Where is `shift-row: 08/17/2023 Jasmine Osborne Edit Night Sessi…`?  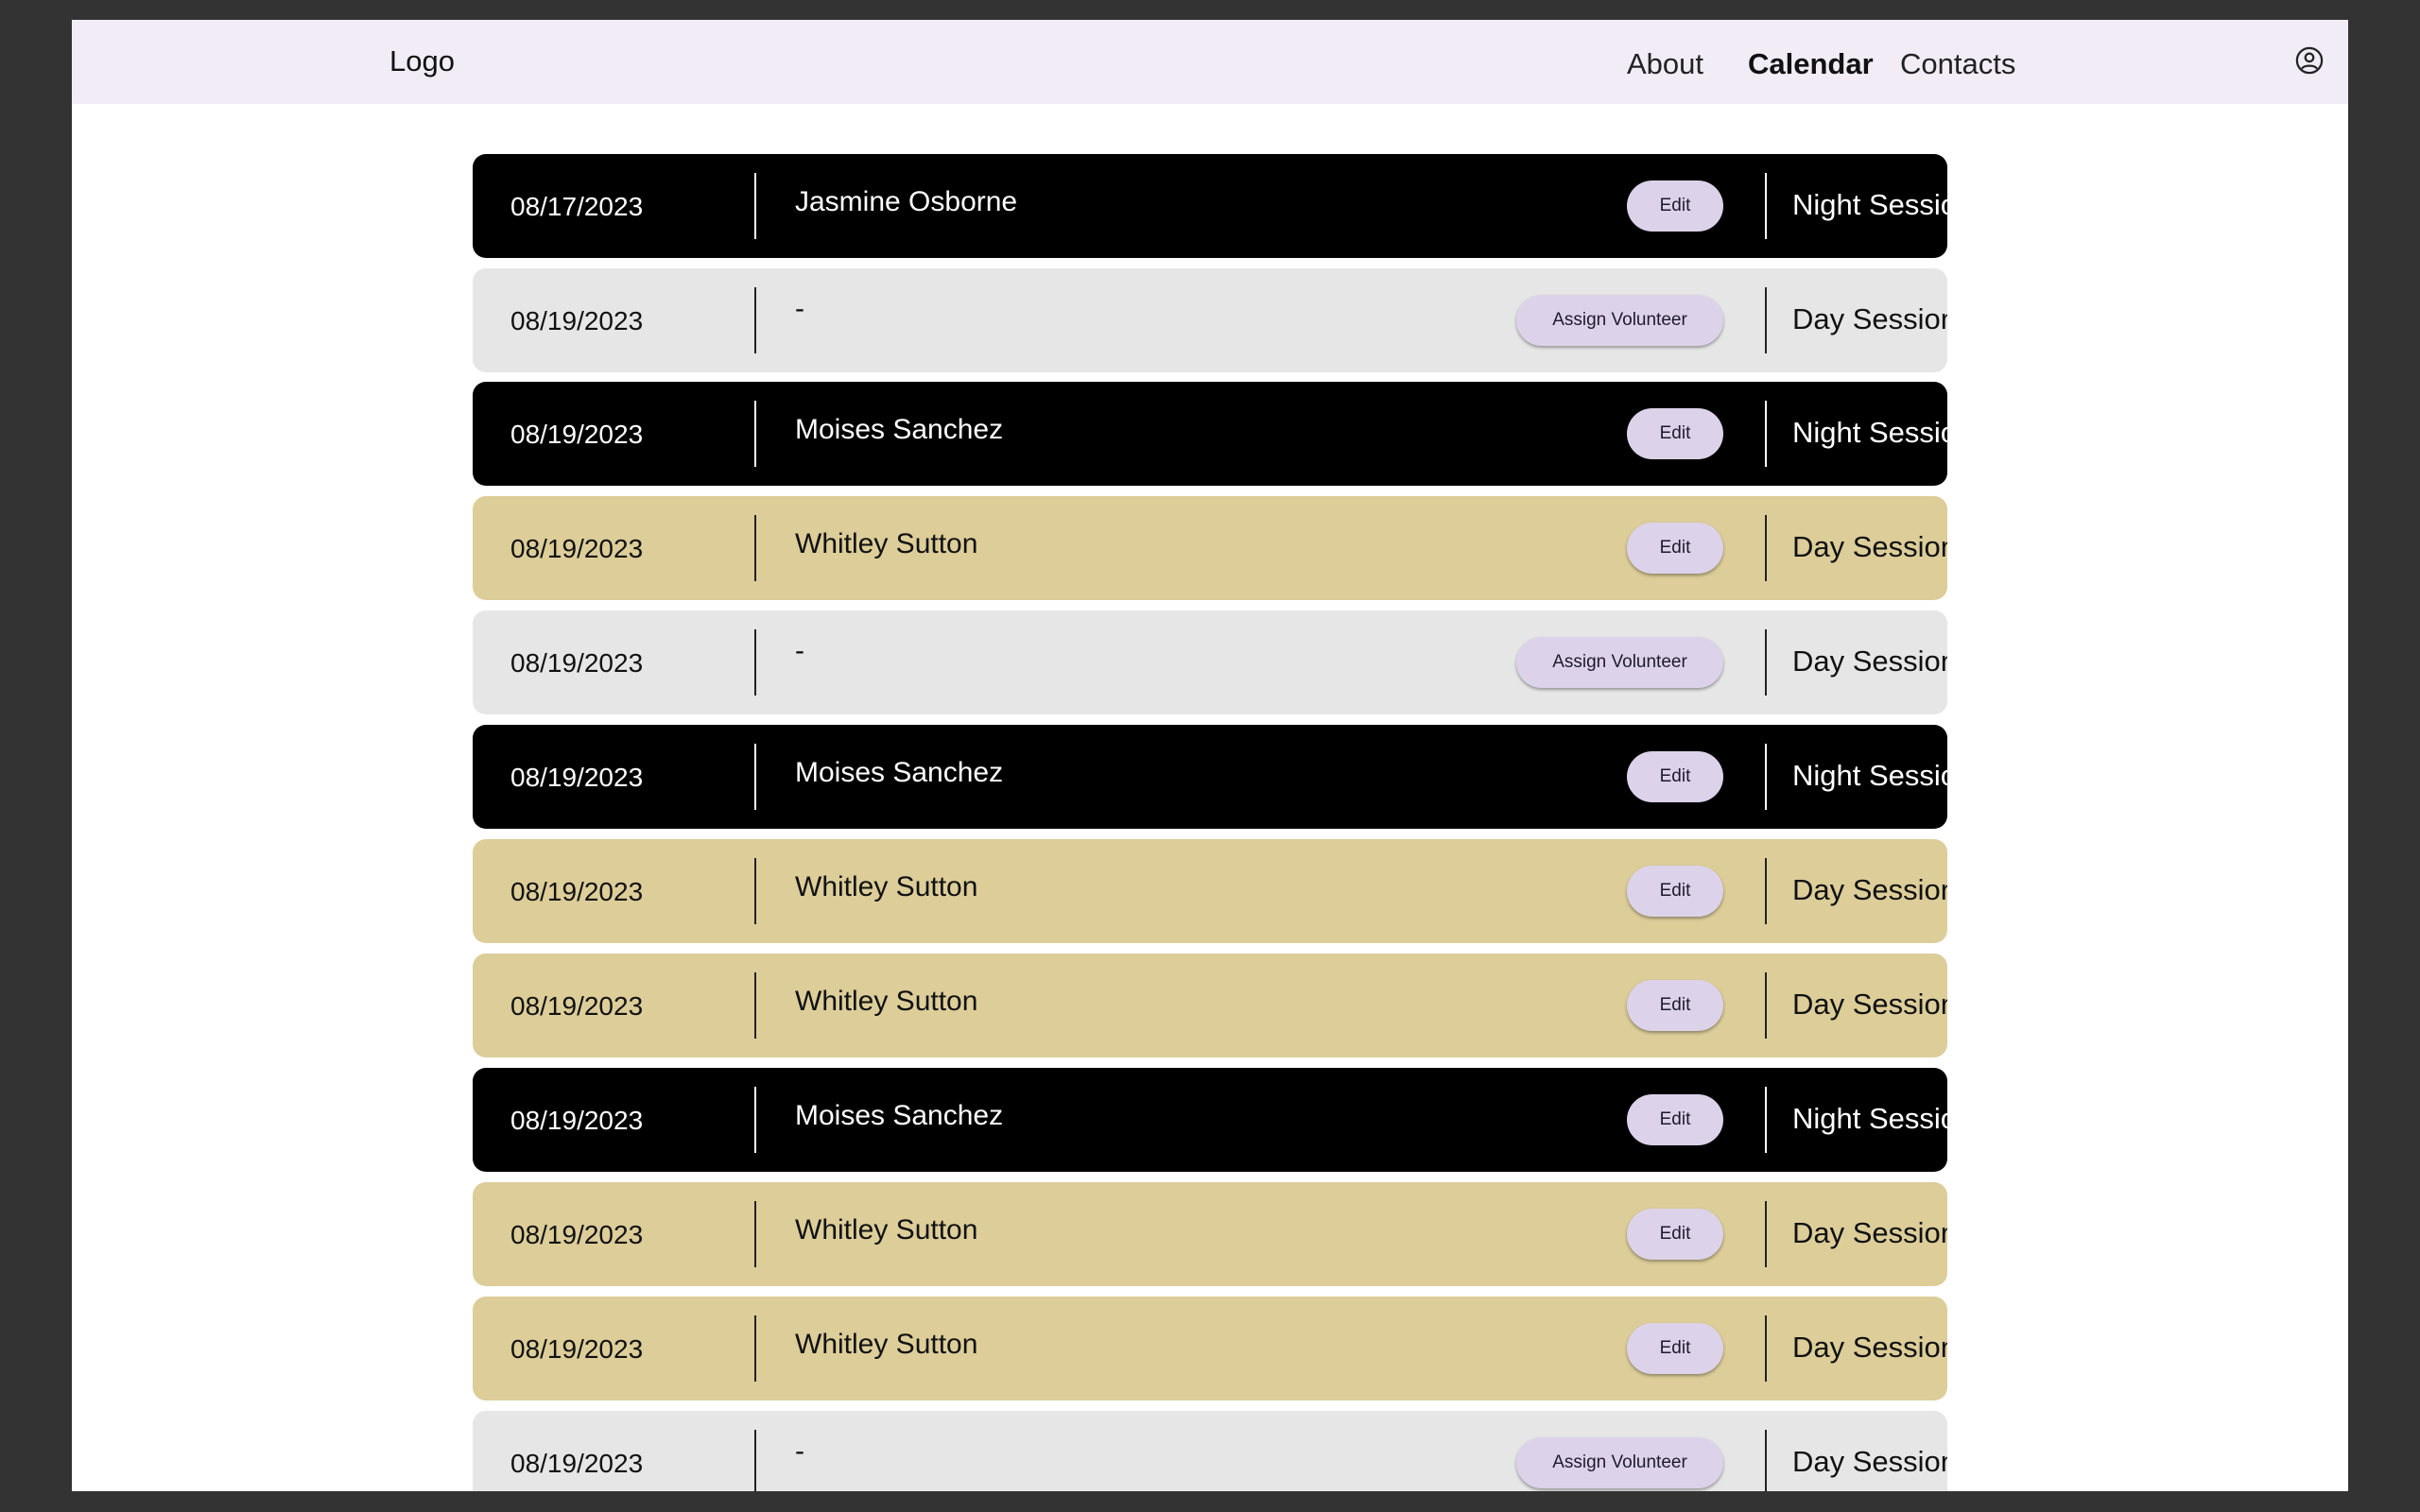 shift-row: 08/17/2023 Jasmine Osborne Edit Night Sessi… is located at coordinates (1210, 206).